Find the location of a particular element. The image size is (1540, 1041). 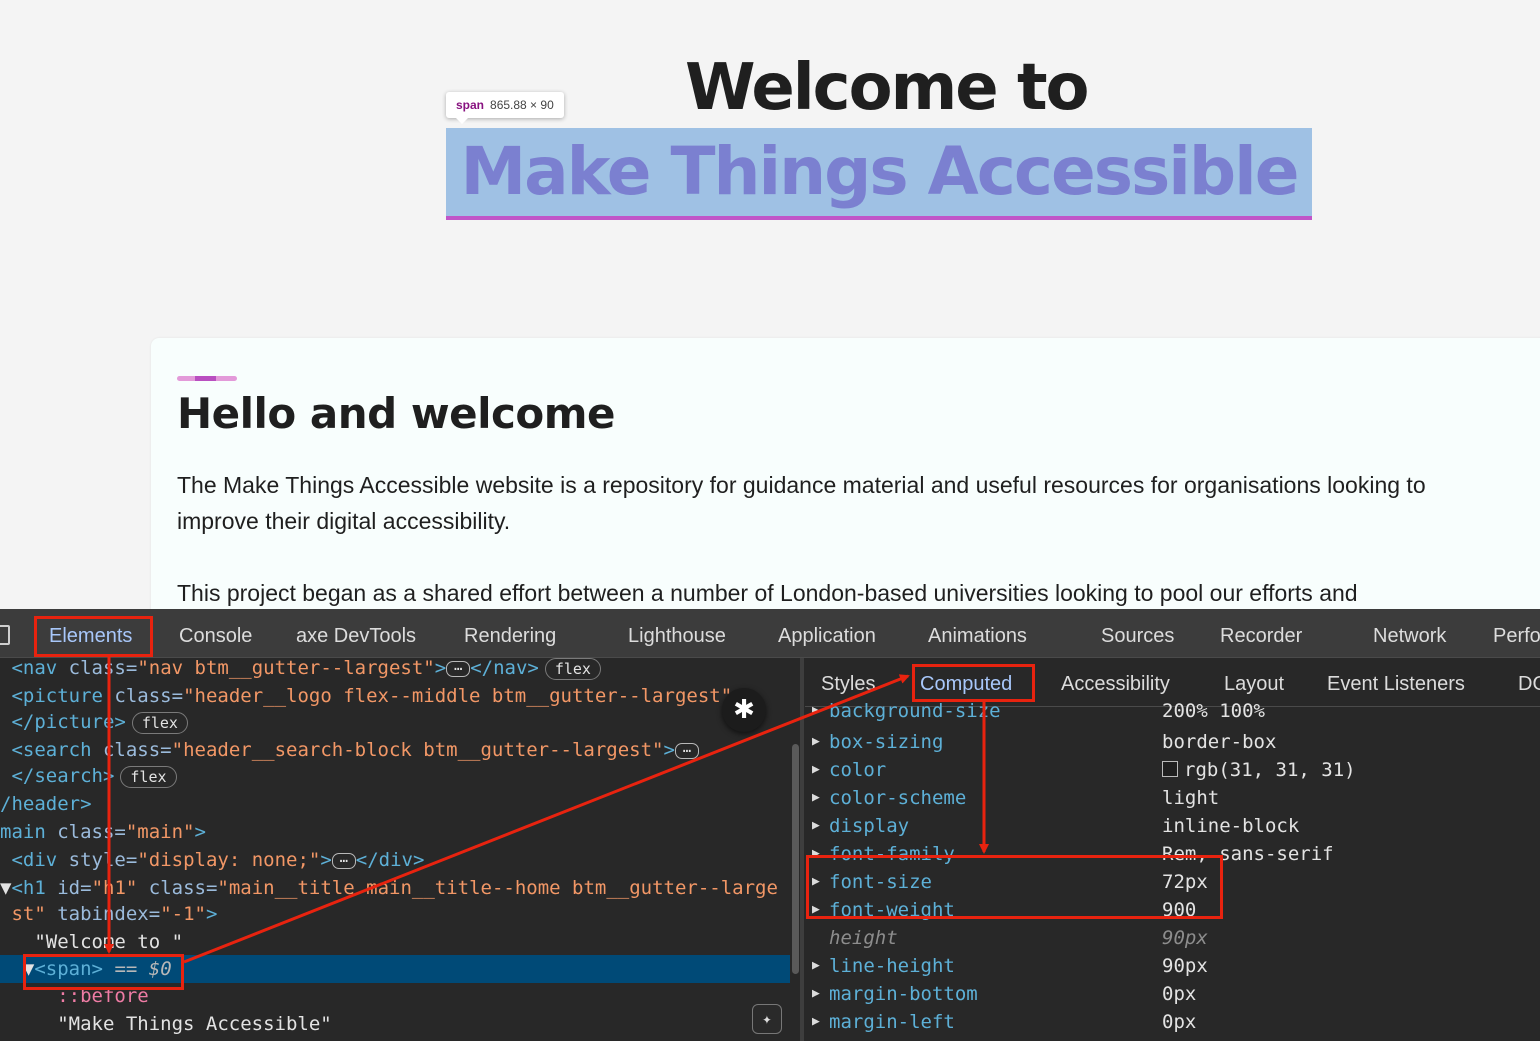

tab-lighthouse: Lighthouse is located at coordinates (677, 633).